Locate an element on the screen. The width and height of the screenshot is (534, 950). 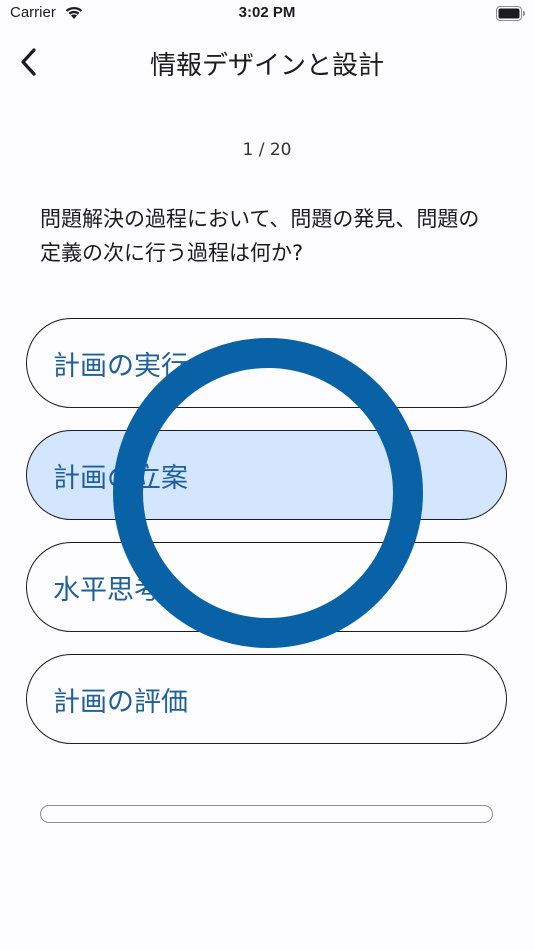
status-time: 3:02 PM is located at coordinates (267, 12).